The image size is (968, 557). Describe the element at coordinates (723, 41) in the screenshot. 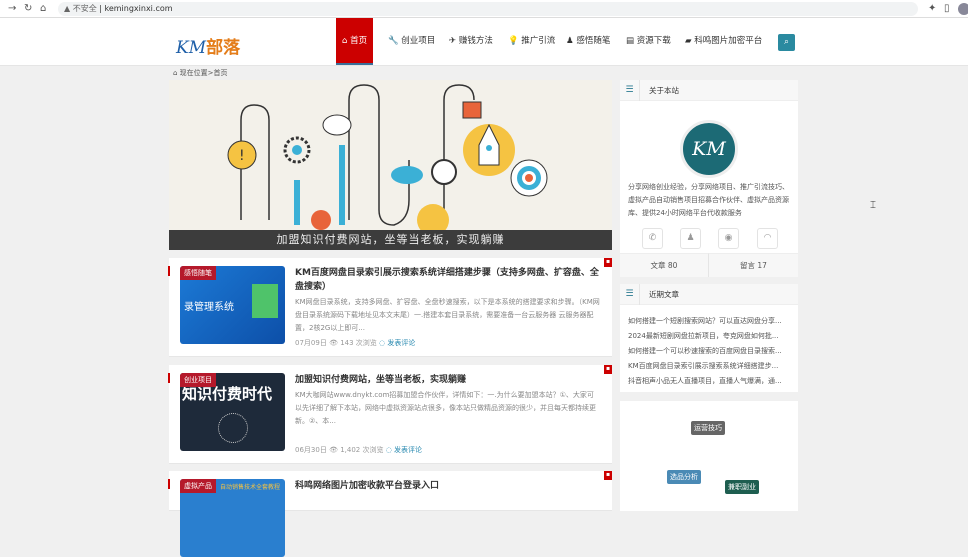

I see `nav-image-platform: ▰ 科鸣图片加密平台` at that location.